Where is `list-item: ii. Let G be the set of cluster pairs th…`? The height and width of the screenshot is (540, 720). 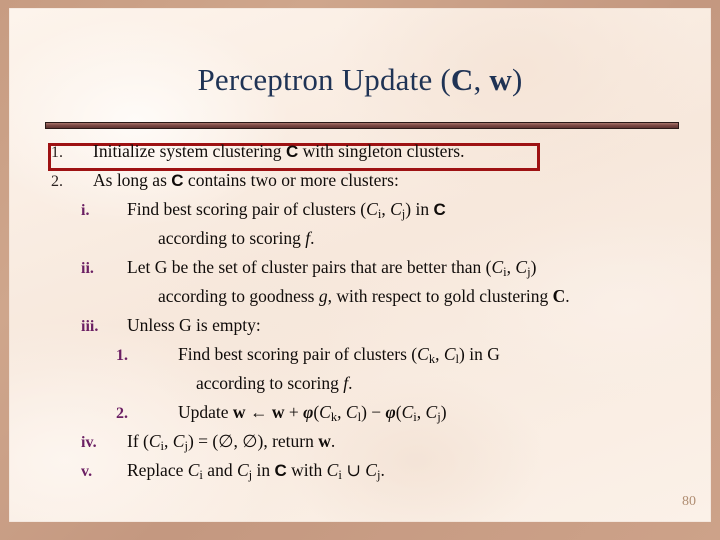 list-item: ii. Let G be the set of cluster pairs th… is located at coordinates (366, 272).